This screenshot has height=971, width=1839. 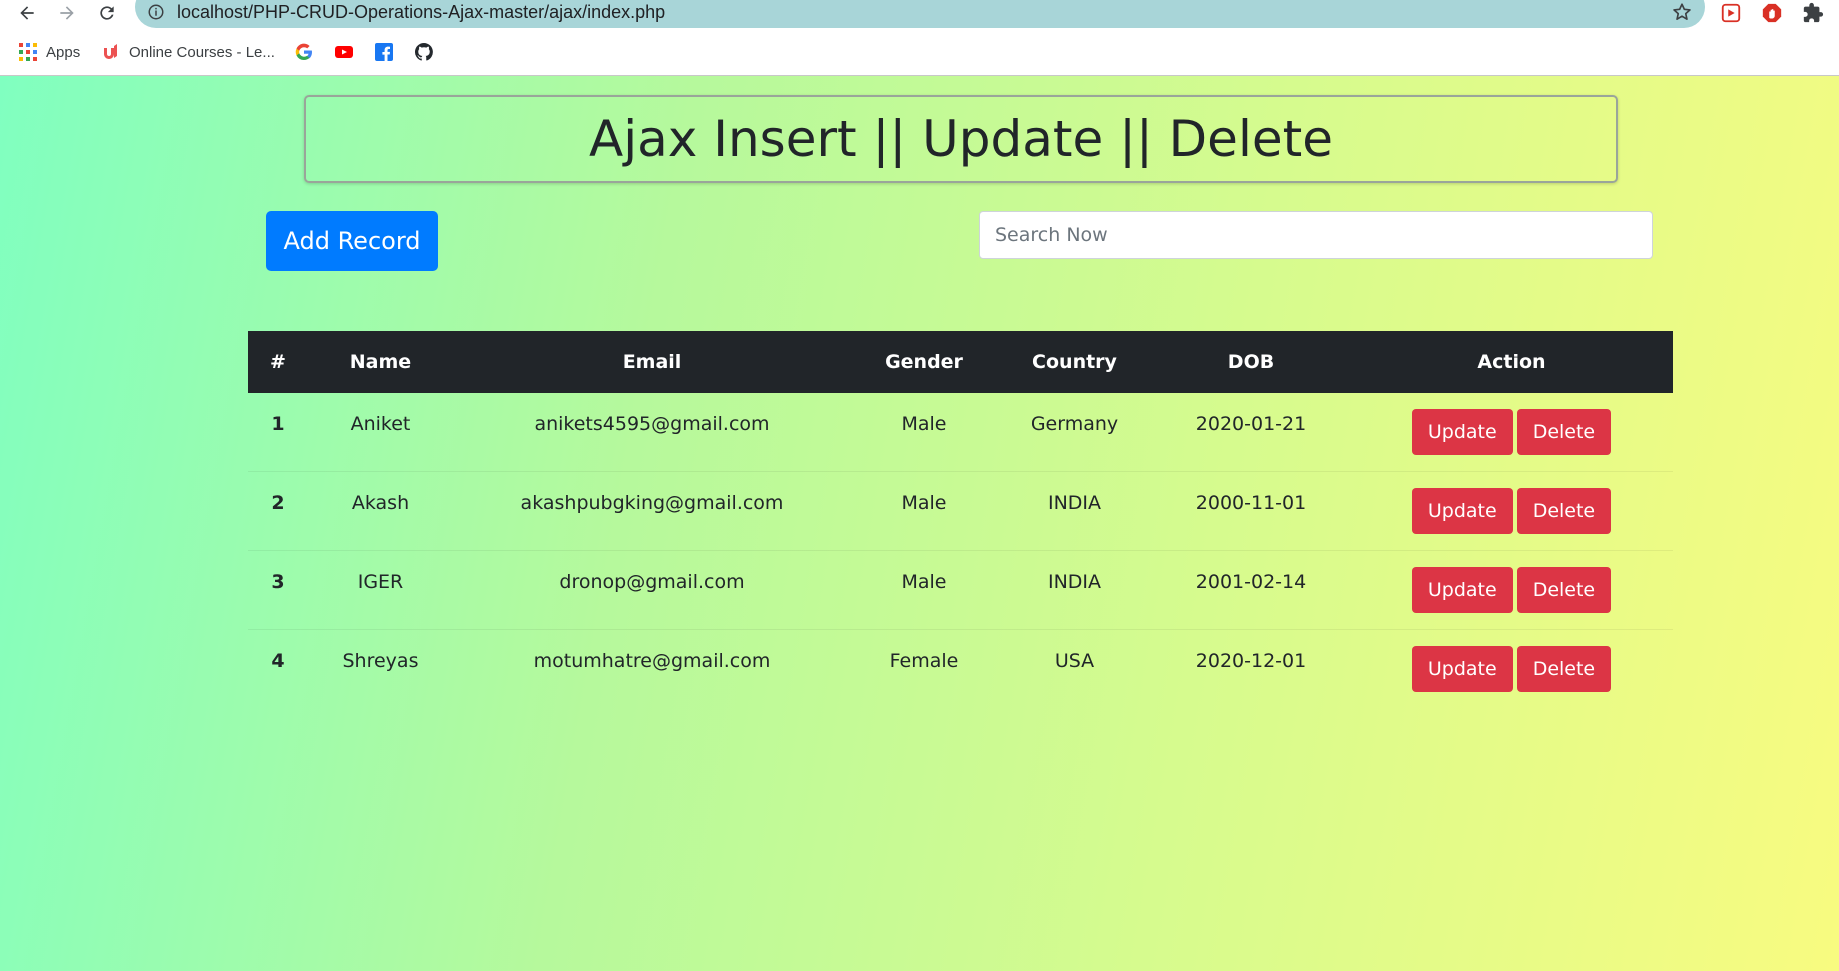 I want to click on cell-name-text: IGER, so click(x=380, y=582).